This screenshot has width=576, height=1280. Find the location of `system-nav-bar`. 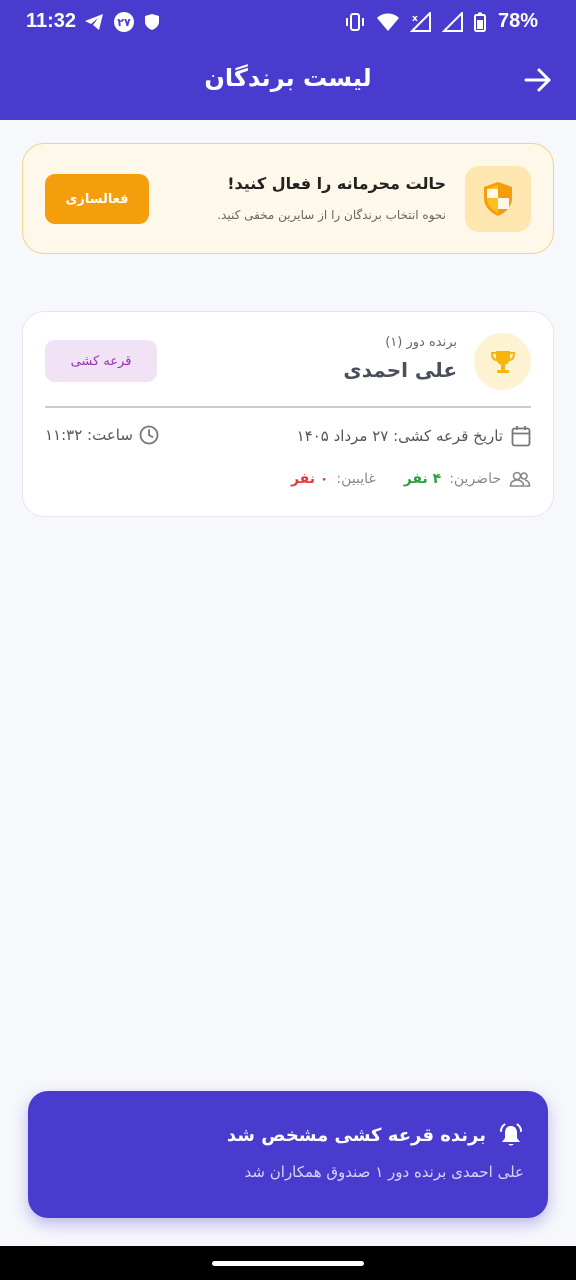

system-nav-bar is located at coordinates (288, 1263).